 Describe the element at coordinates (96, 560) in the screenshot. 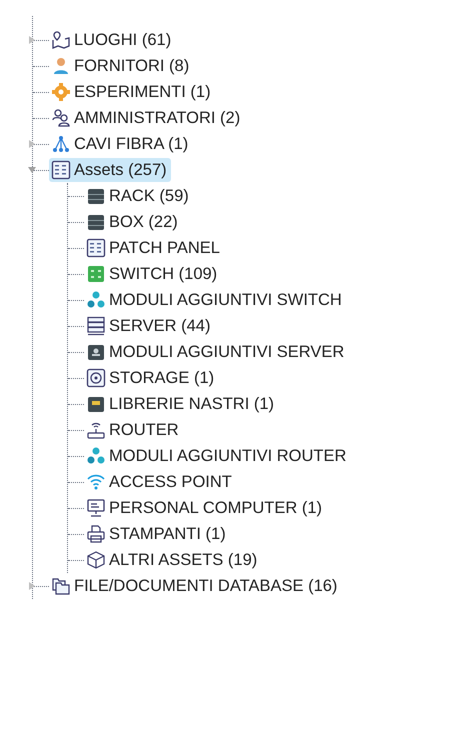

I see `cube-icon` at that location.